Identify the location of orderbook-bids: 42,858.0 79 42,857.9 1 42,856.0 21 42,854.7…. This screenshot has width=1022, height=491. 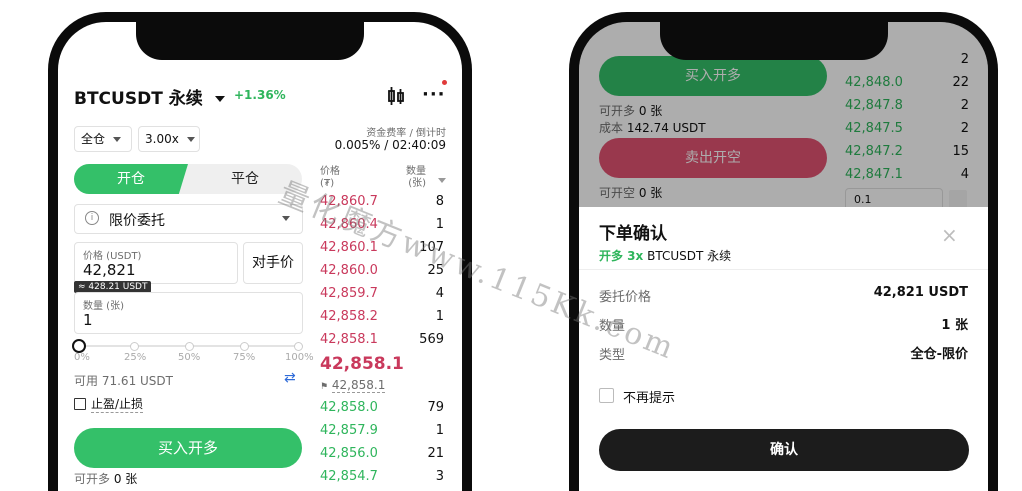
(382, 445).